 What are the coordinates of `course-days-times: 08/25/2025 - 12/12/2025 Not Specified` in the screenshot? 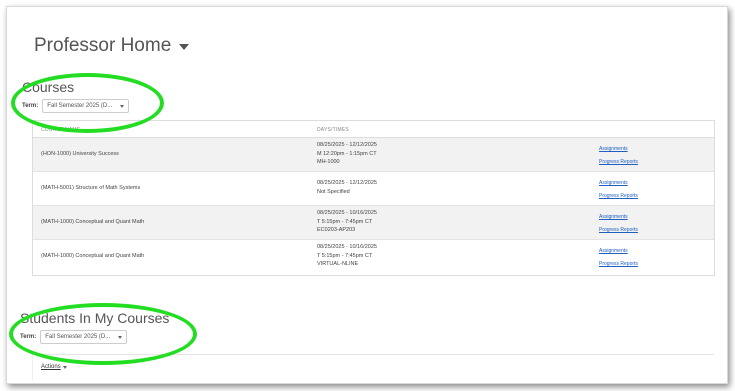 It's located at (347, 187).